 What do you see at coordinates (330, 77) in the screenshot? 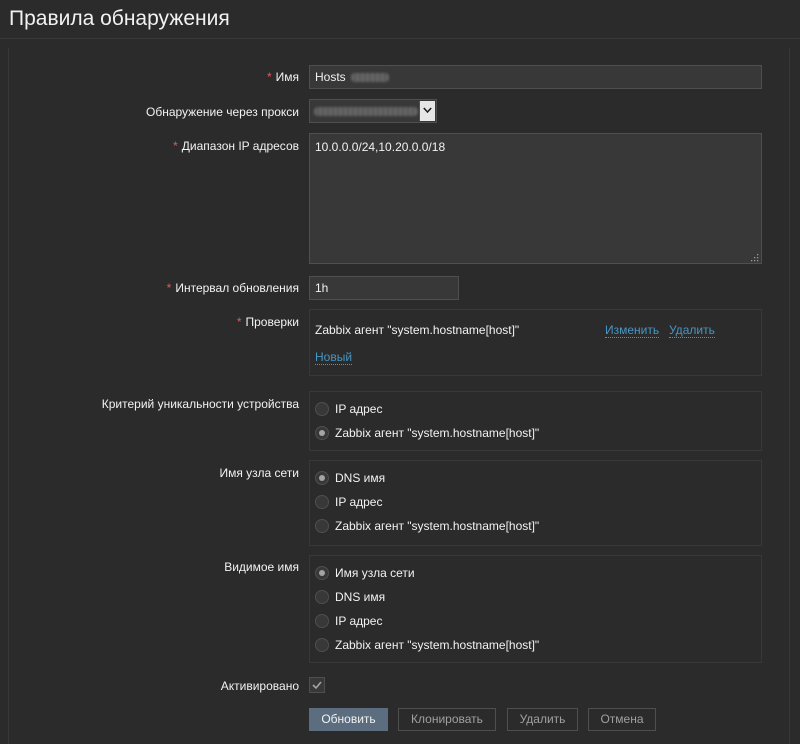
I see `name-value: Hosts` at bounding box center [330, 77].